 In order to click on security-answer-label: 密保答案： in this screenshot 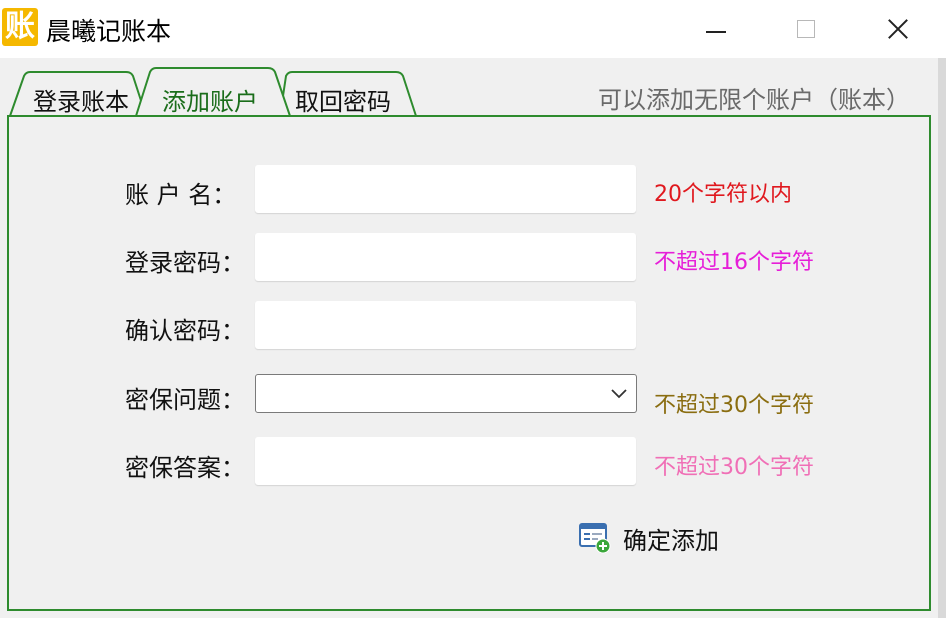, I will do `click(185, 468)`.